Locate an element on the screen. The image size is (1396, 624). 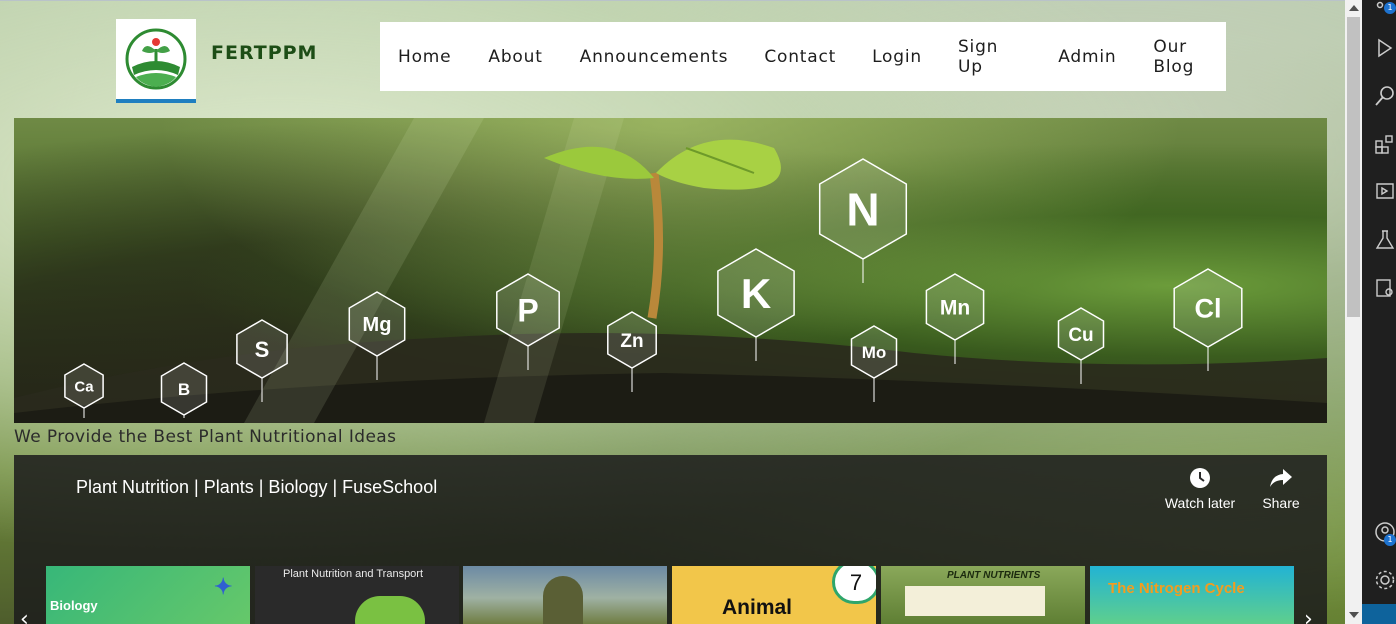
thumbnail-label: Animal is located at coordinates (757, 607).